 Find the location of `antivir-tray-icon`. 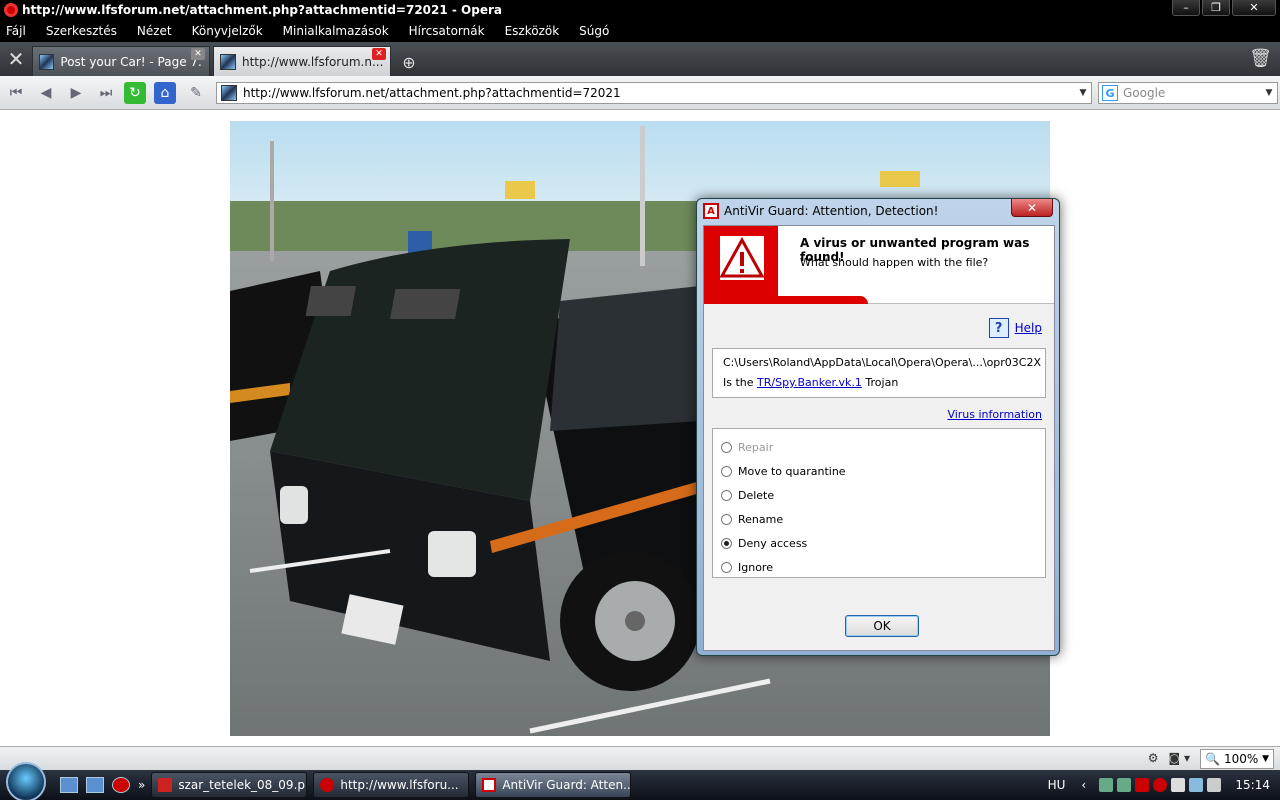

antivir-tray-icon is located at coordinates (1142, 785).